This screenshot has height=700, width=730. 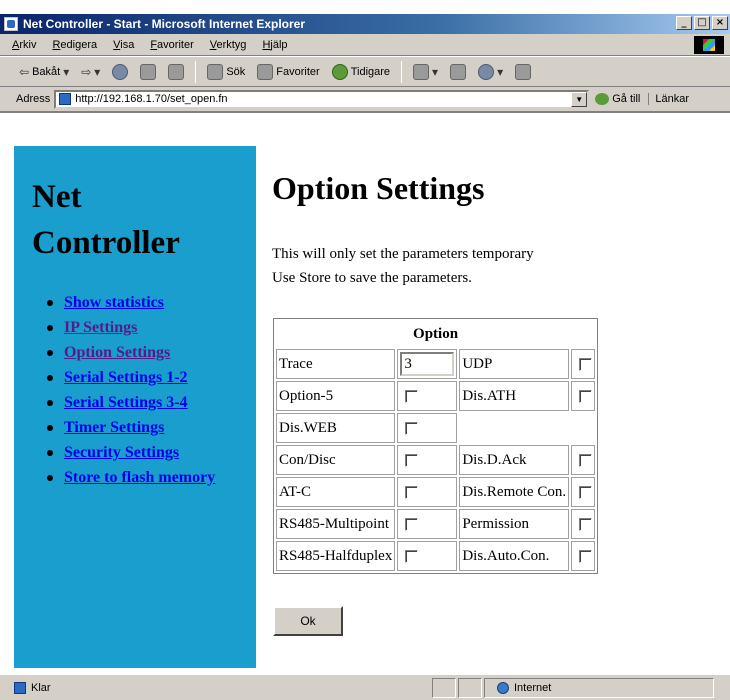 What do you see at coordinates (586, 396) in the screenshot?
I see `dis-ath-checkbox` at bounding box center [586, 396].